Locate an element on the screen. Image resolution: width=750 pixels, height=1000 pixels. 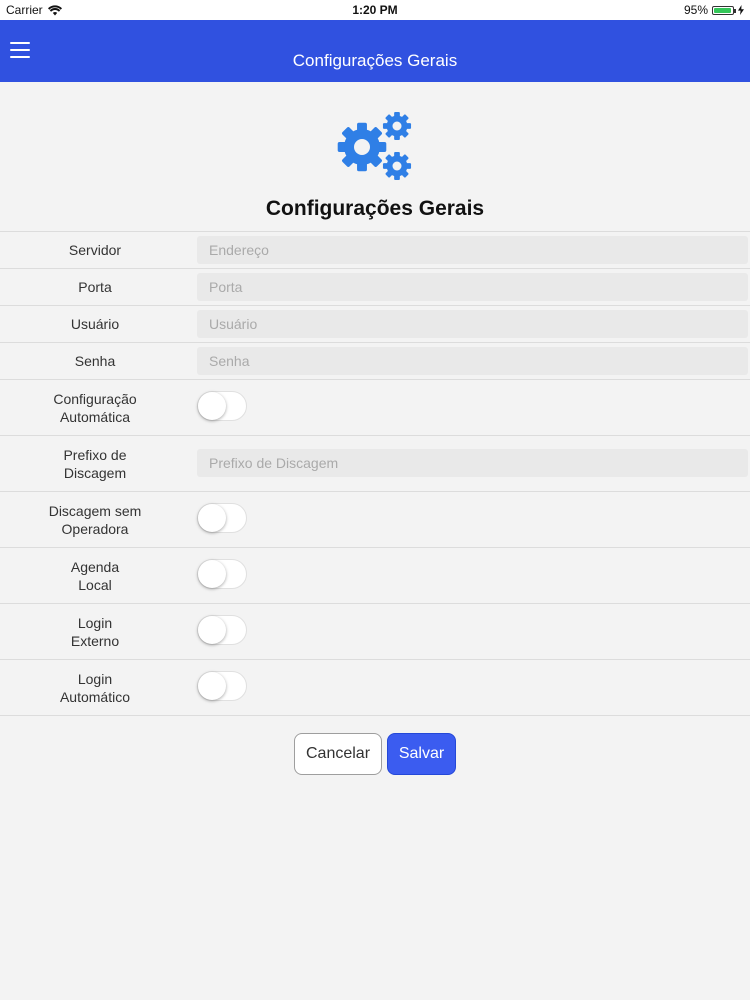
senha-input is located at coordinates (472, 361).